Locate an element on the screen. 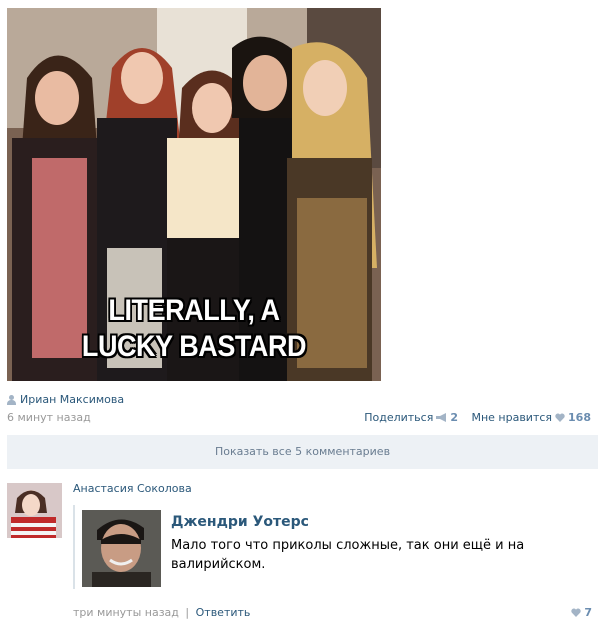  share-button: Поделиться 2 is located at coordinates (411, 417).